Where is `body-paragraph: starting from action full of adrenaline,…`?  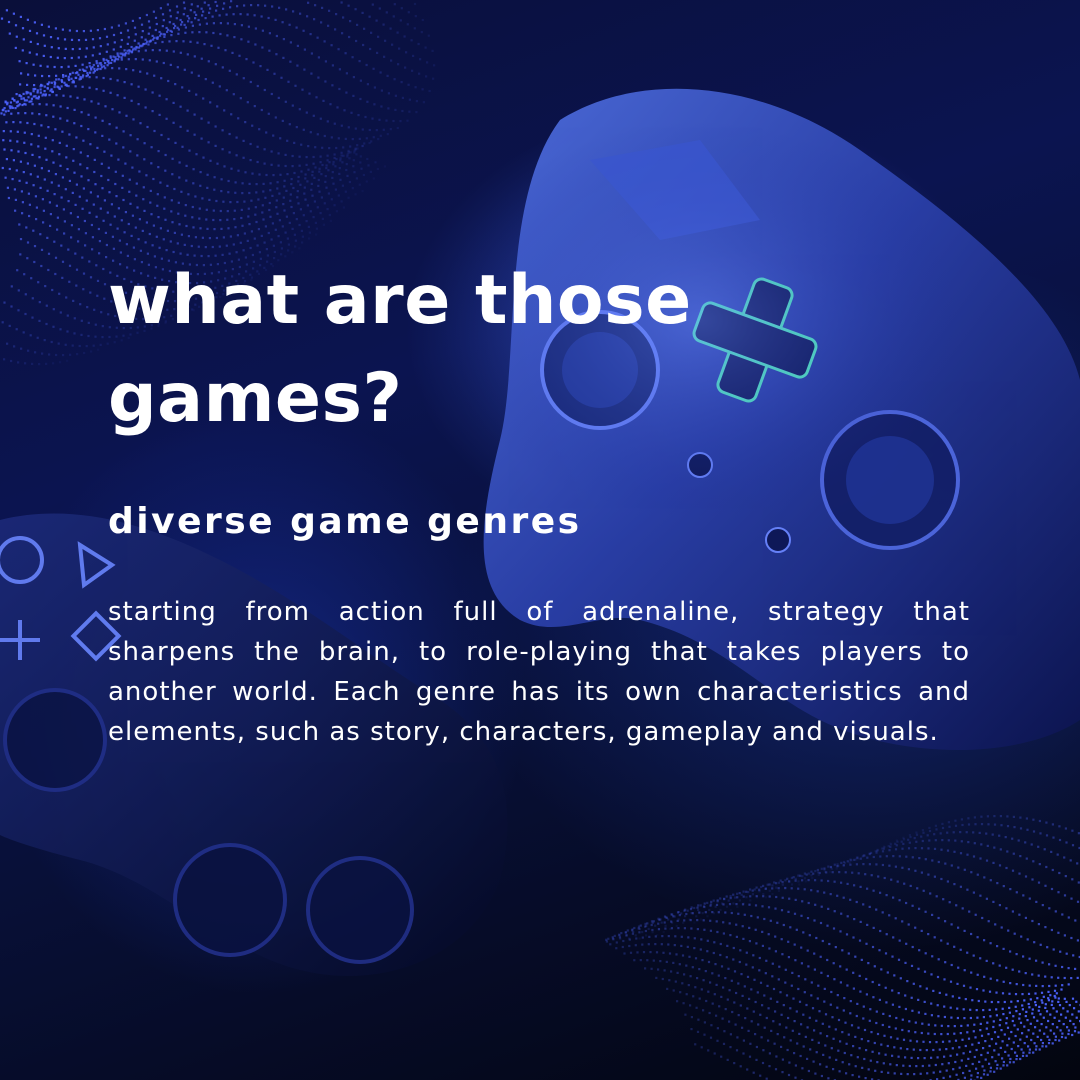
body-paragraph: starting from action full of adrenaline,… is located at coordinates (539, 672).